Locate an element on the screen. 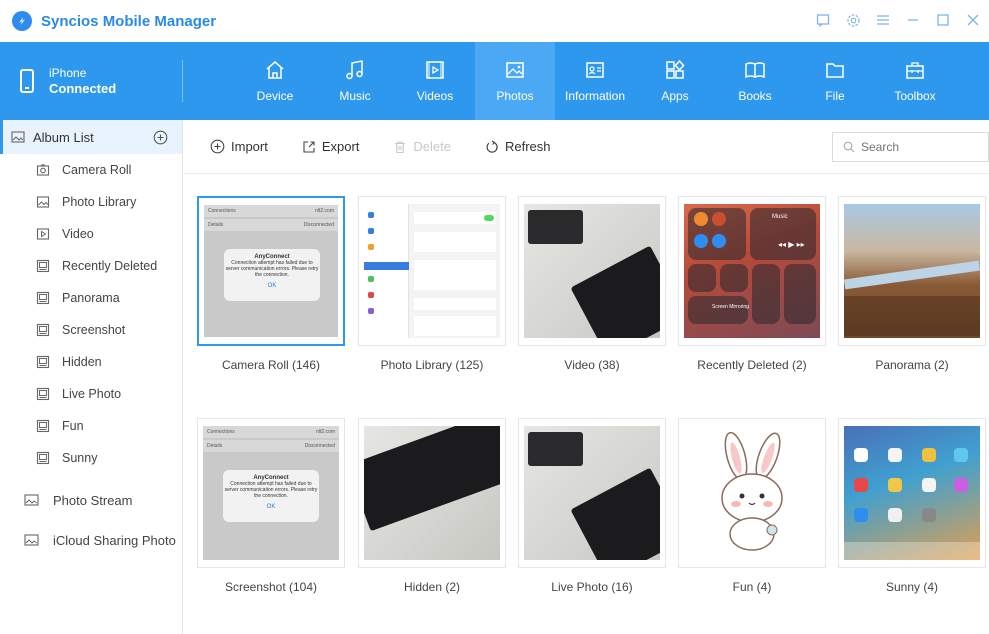 This screenshot has height=634, width=989. sidebar-item-photo-library: Photo Library is located at coordinates (91, 202).